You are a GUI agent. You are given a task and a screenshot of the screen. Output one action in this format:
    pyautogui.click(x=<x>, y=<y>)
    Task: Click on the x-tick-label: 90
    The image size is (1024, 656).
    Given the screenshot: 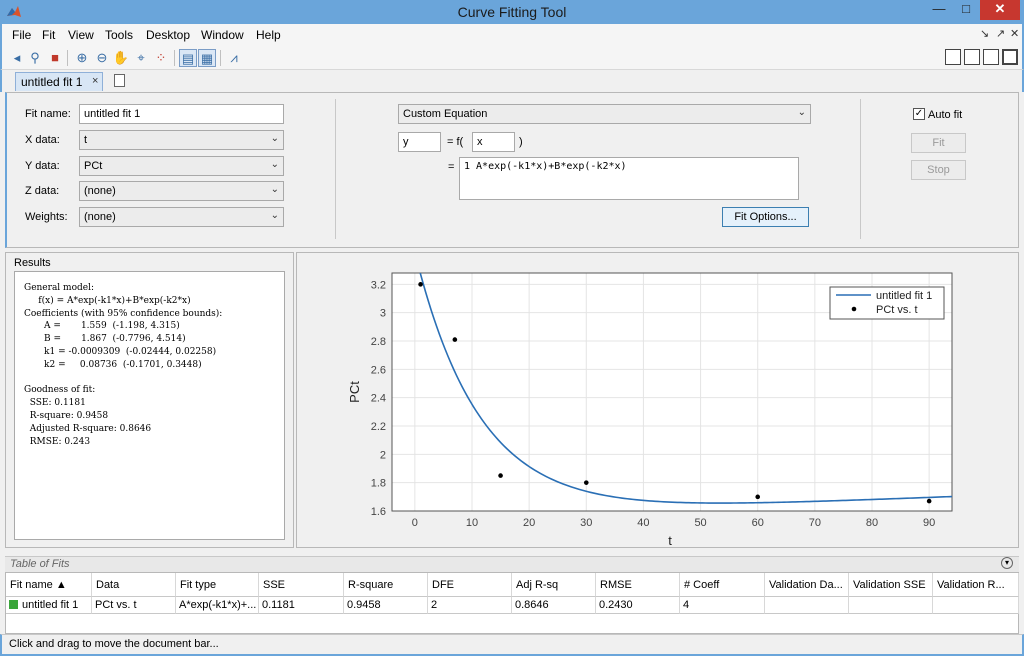 What is the action you would take?
    pyautogui.click(x=929, y=523)
    